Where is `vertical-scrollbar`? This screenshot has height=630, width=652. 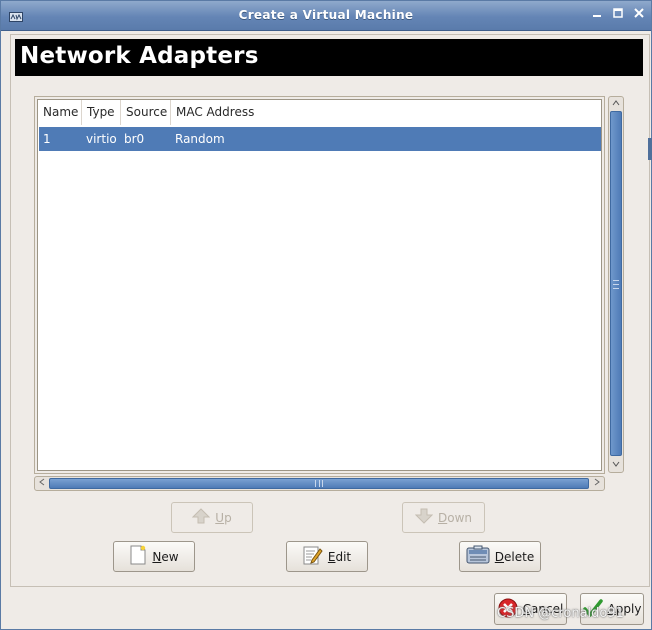 vertical-scrollbar is located at coordinates (616, 284).